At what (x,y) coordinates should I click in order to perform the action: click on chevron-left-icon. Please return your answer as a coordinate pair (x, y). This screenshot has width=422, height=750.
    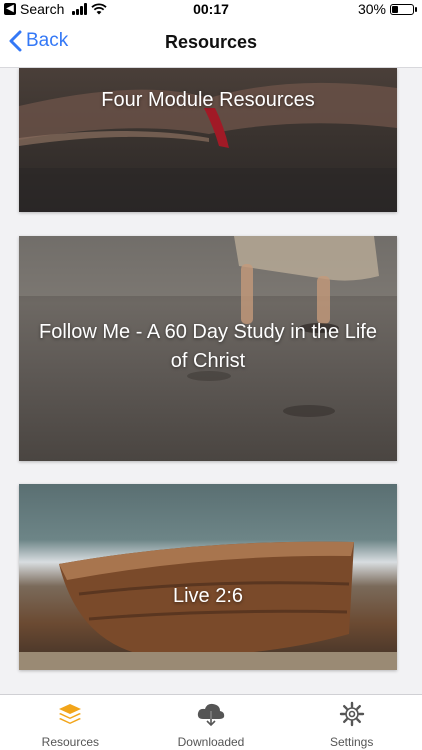
    Looking at the image, I should click on (15, 41).